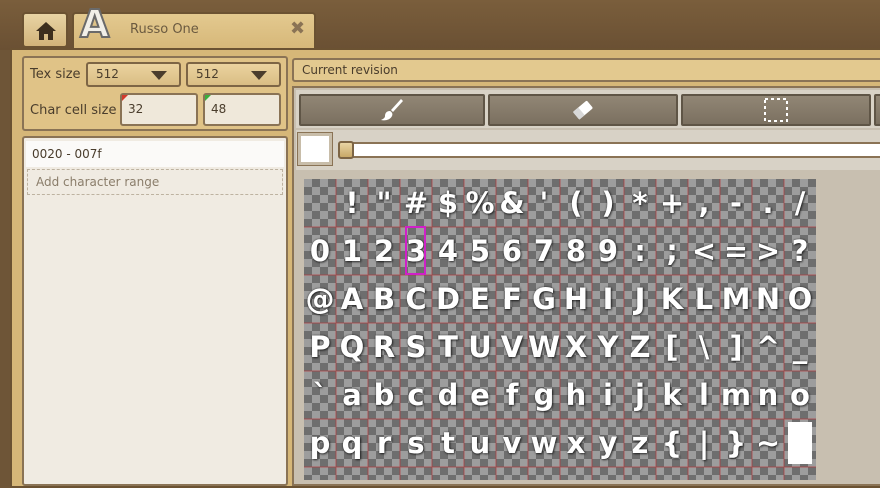  Describe the element at coordinates (640, 299) in the screenshot. I see `glyph-cell: J` at that location.